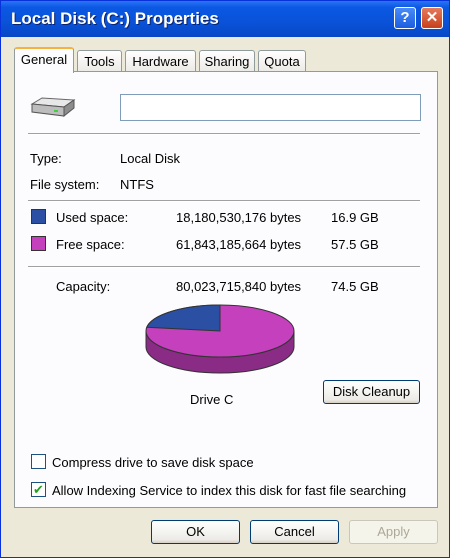 The width and height of the screenshot is (450, 558). Describe the element at coordinates (38, 243) in the screenshot. I see `free-space-swatch` at that location.